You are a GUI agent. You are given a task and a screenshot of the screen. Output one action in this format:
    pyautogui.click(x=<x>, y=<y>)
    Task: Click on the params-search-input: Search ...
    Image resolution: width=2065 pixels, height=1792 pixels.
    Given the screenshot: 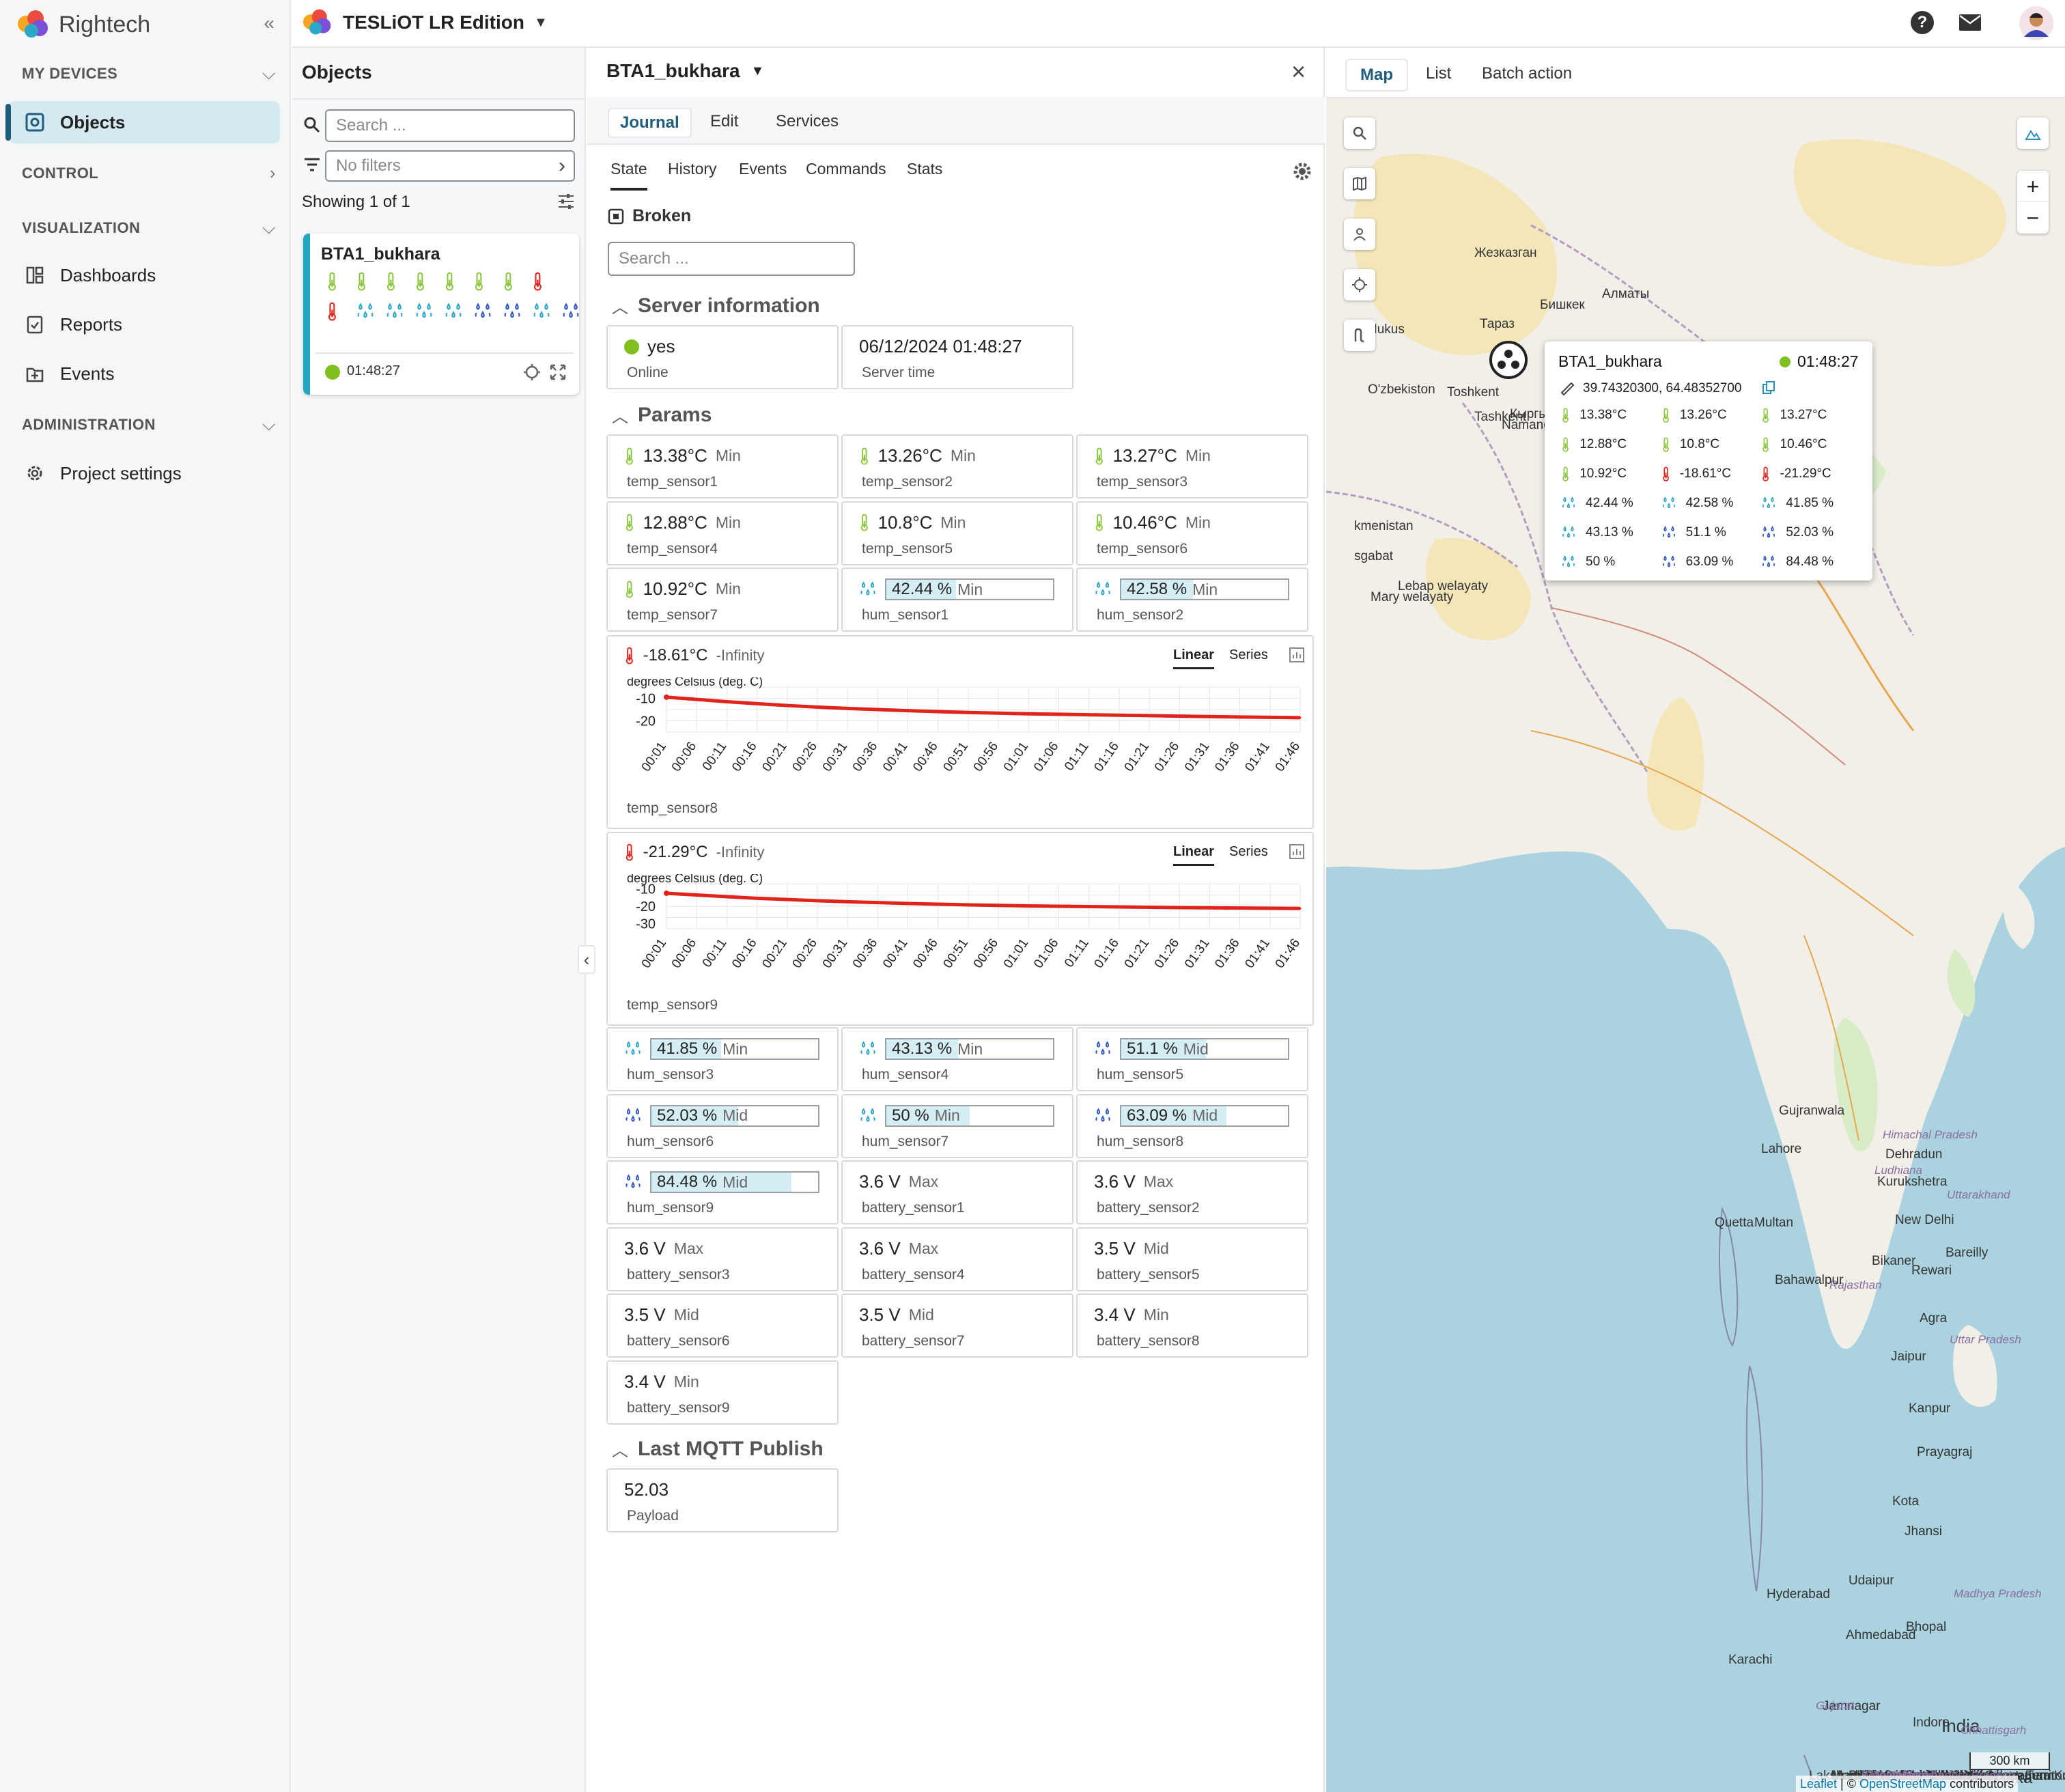 What is the action you would take?
    pyautogui.click(x=731, y=259)
    